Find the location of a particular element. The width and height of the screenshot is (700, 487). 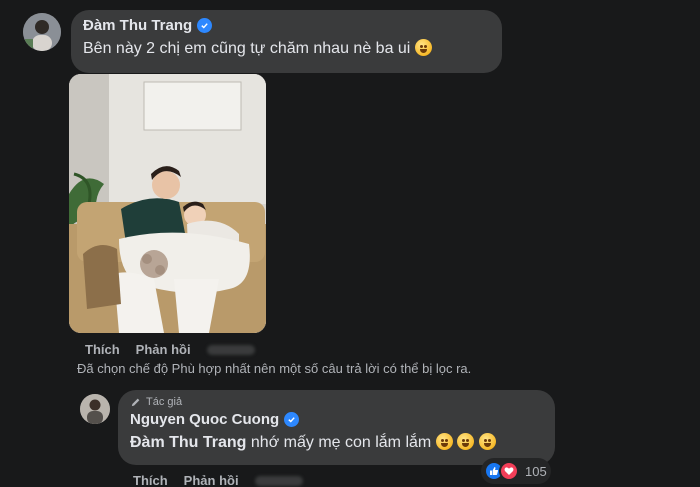

heart-reaction-icon is located at coordinates (509, 471).